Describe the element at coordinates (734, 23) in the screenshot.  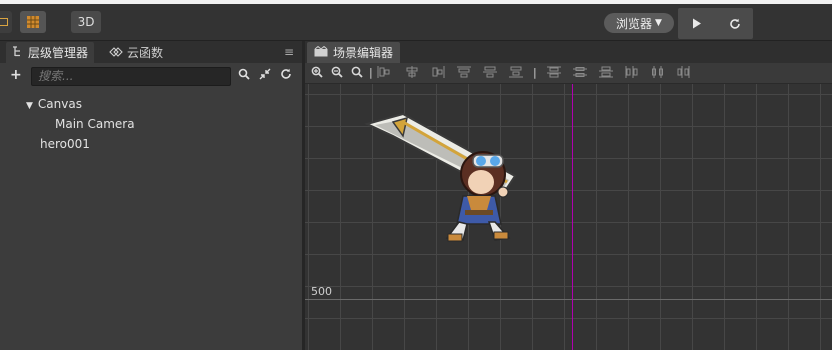
I see `refresh-button` at that location.